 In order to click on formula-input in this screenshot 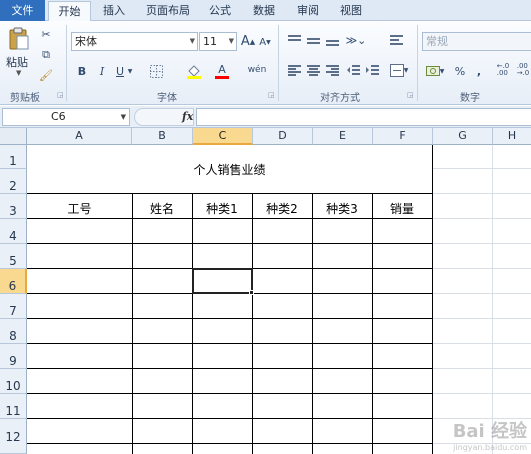, I will do `click(363, 117)`.